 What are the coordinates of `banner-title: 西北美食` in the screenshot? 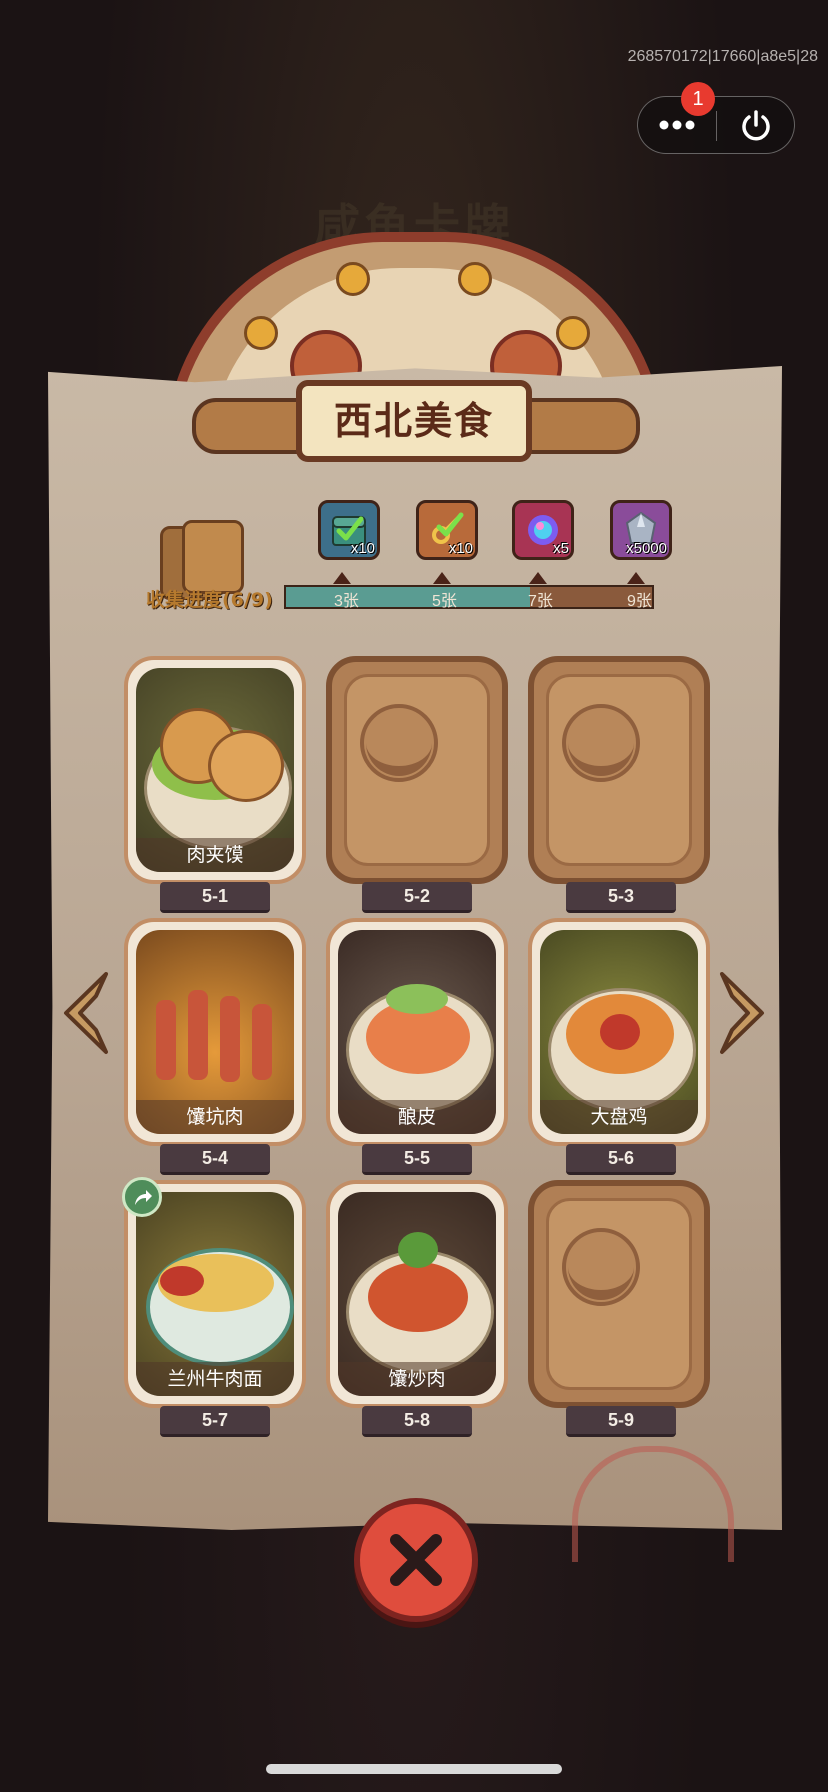 It's located at (413, 421).